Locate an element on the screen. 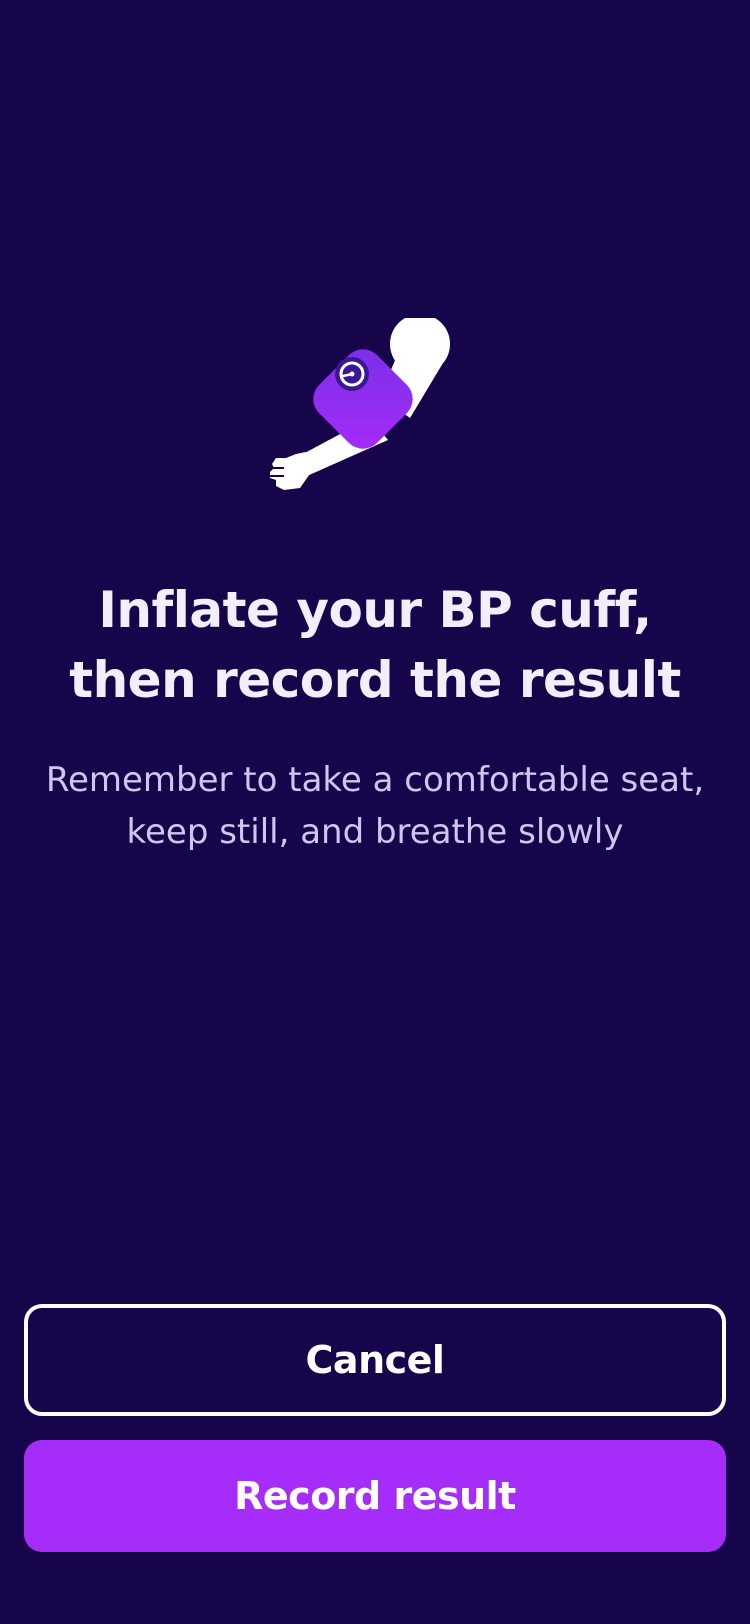  title-line-2: then record the result is located at coordinates (375, 680).